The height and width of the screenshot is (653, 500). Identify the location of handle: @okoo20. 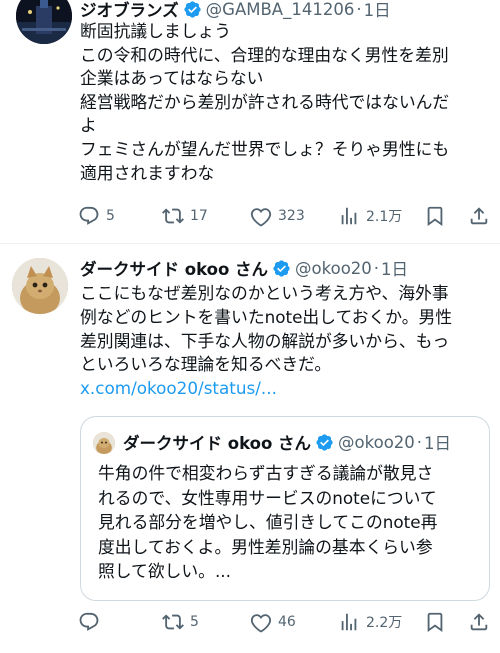
(333, 268).